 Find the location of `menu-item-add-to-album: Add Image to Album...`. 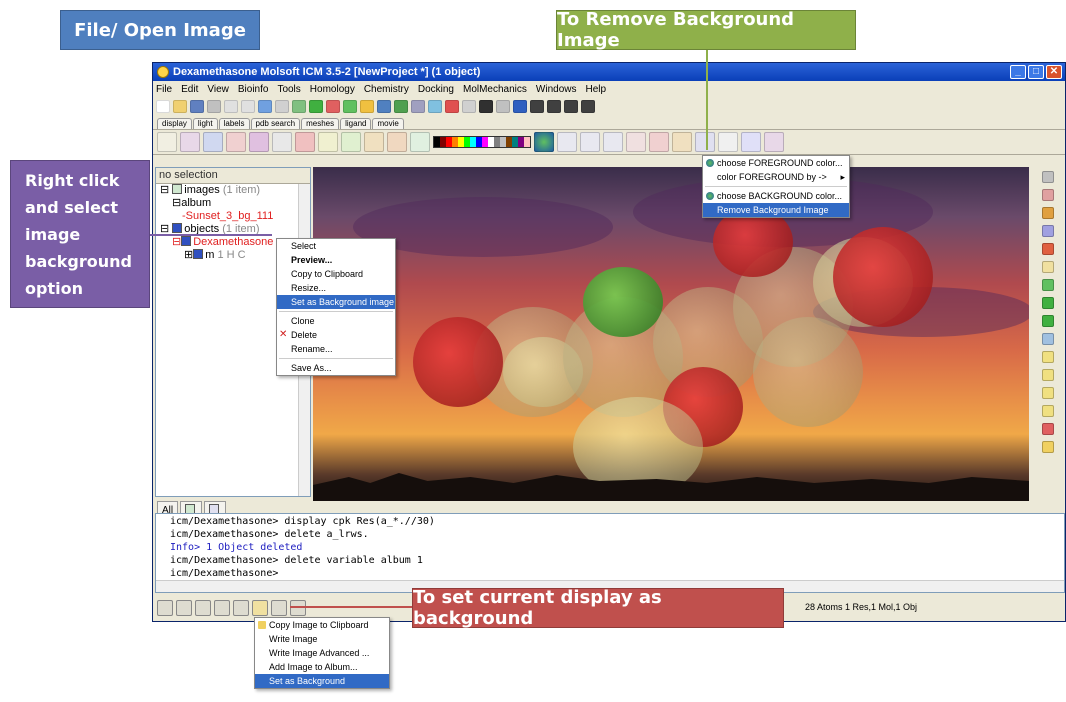

menu-item-add-to-album: Add Image to Album... is located at coordinates (322, 667).